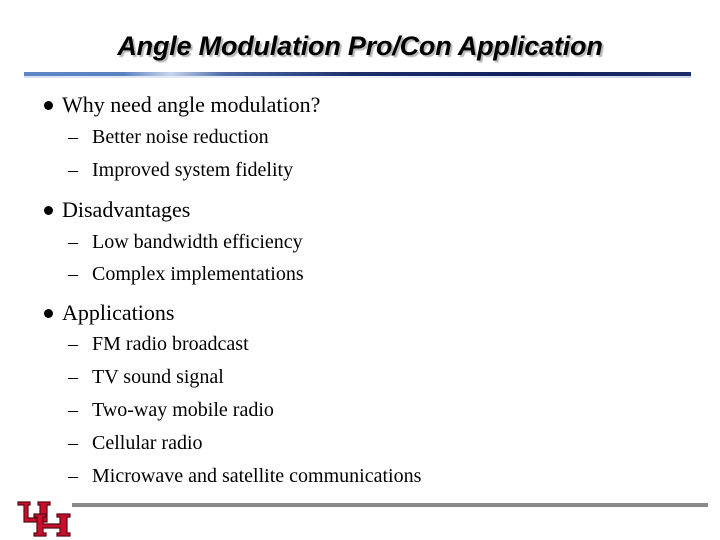  What do you see at coordinates (360, 46) in the screenshot?
I see `slide-title: Angle Modulation Pro/Con Application` at bounding box center [360, 46].